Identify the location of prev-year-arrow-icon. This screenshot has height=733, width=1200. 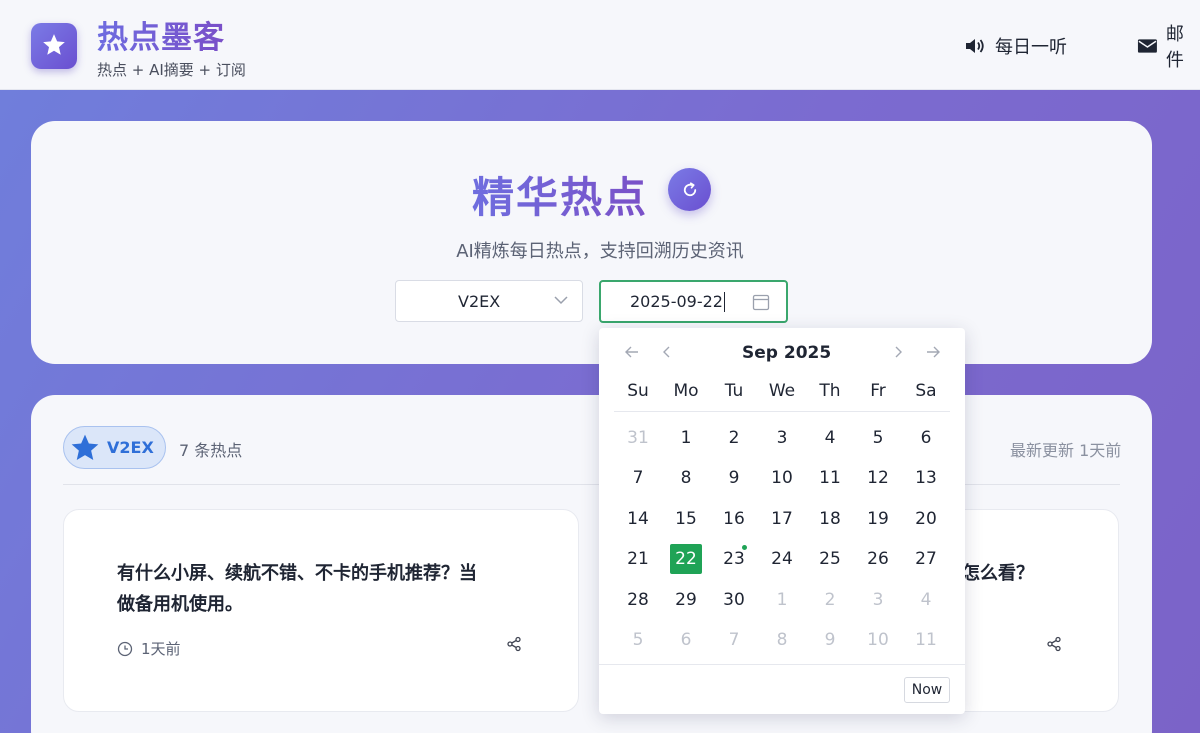
(632, 352).